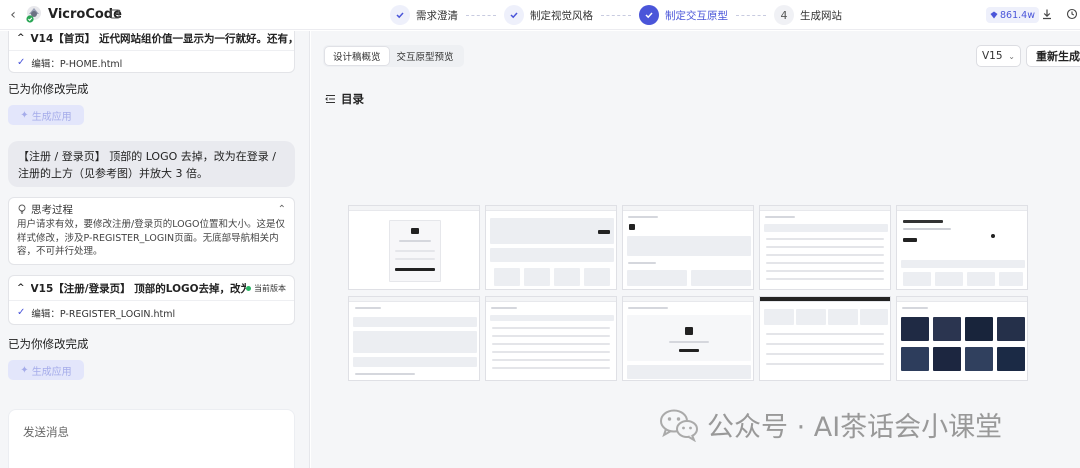 This screenshot has width=1080, height=468. What do you see at coordinates (821, 15) in the screenshot?
I see `step-label: 生成网站` at bounding box center [821, 15].